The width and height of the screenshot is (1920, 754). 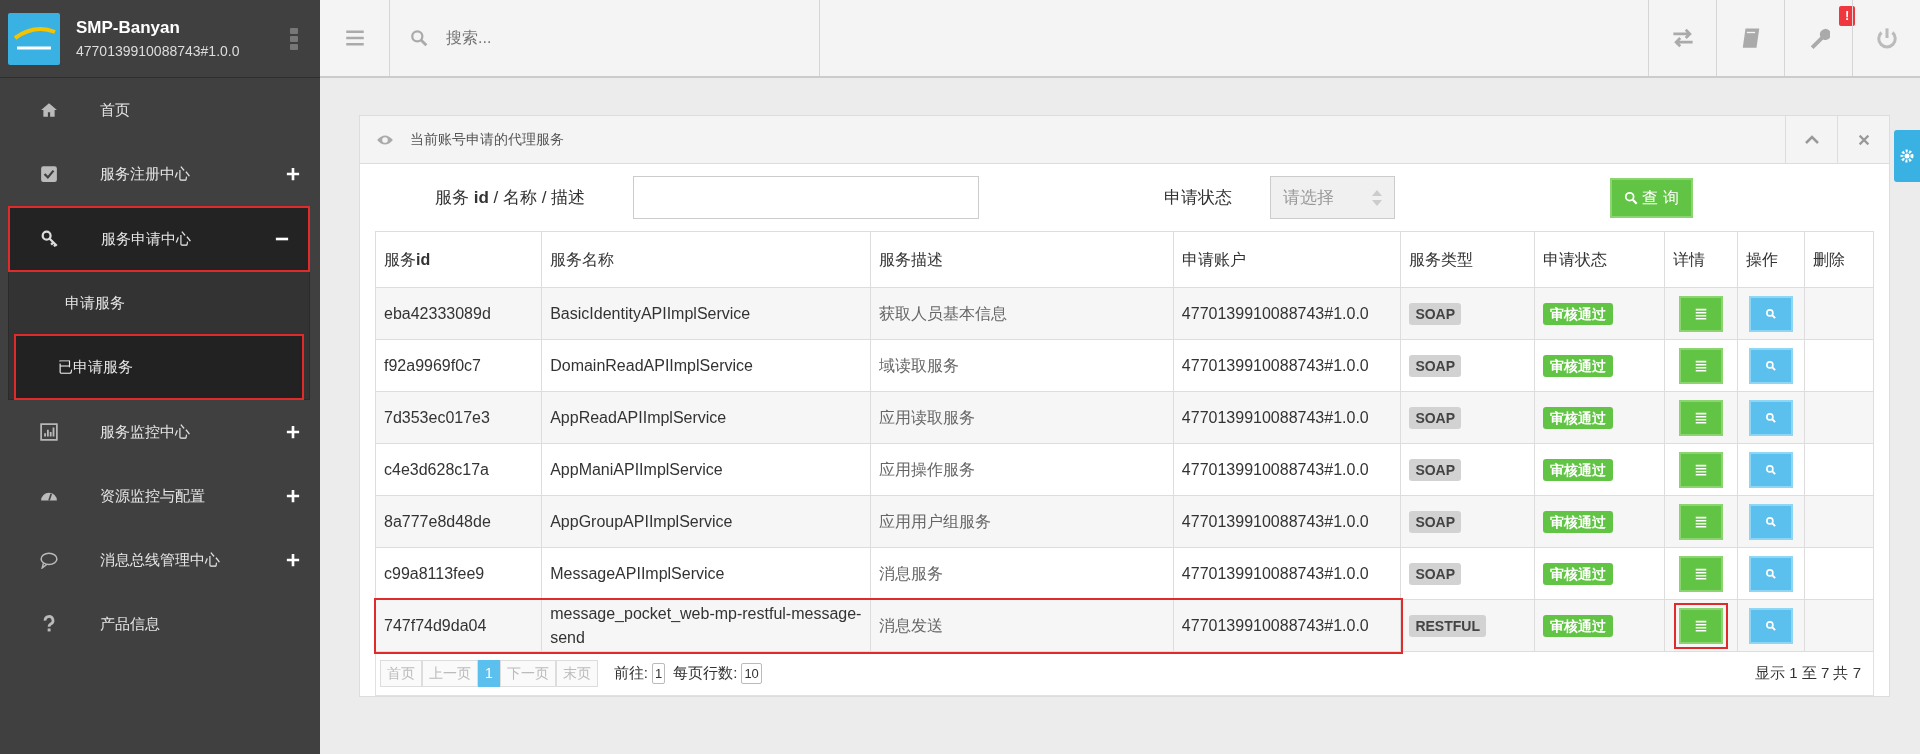 I want to click on sidebar-item: 产品信息, so click(x=160, y=624).